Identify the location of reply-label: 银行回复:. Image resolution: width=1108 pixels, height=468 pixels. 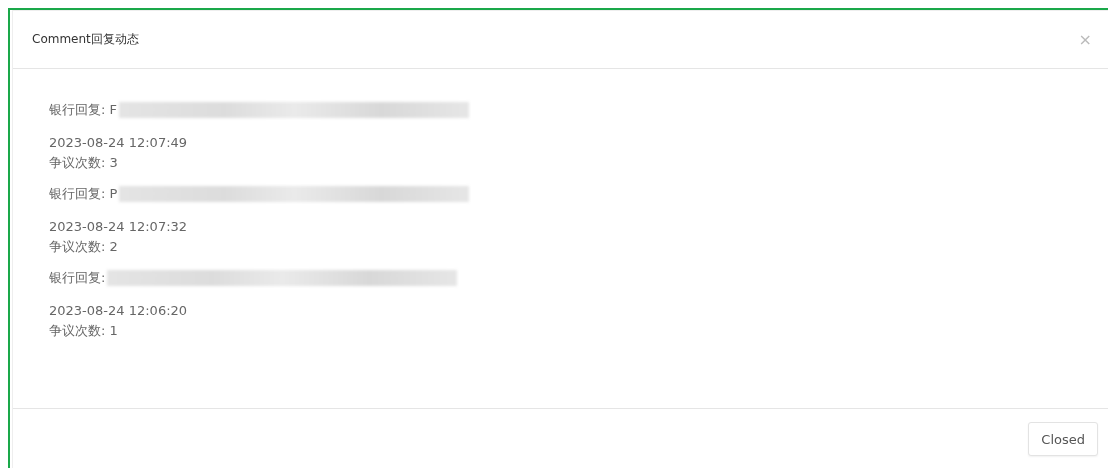
(77, 278).